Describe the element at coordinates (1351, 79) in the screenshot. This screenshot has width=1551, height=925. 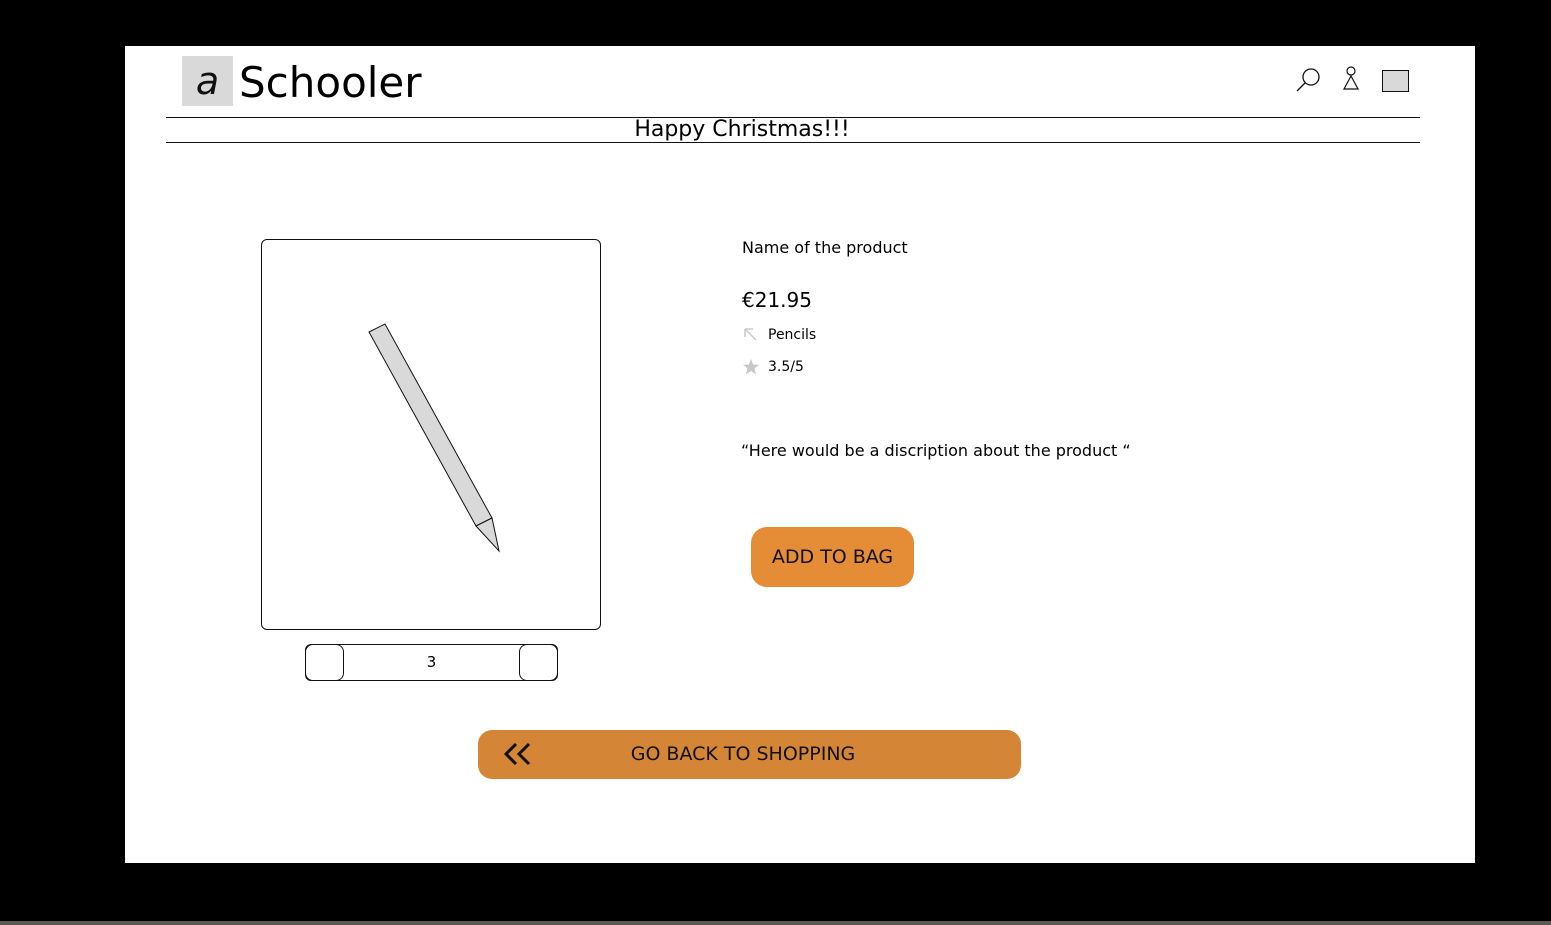
I see `user-icon` at that location.